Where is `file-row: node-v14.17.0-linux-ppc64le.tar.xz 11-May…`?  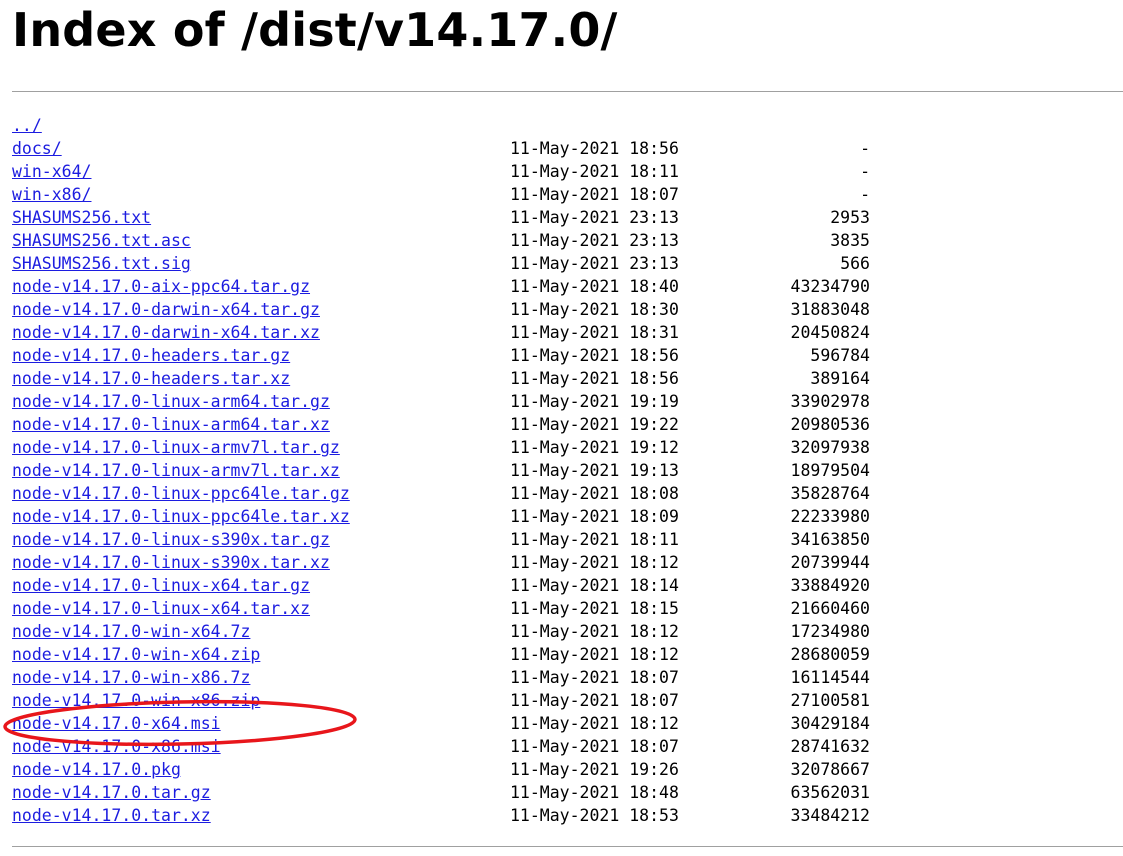
file-row: node-v14.17.0-linux-ppc64le.tar.xz 11-May… is located at coordinates (562, 516).